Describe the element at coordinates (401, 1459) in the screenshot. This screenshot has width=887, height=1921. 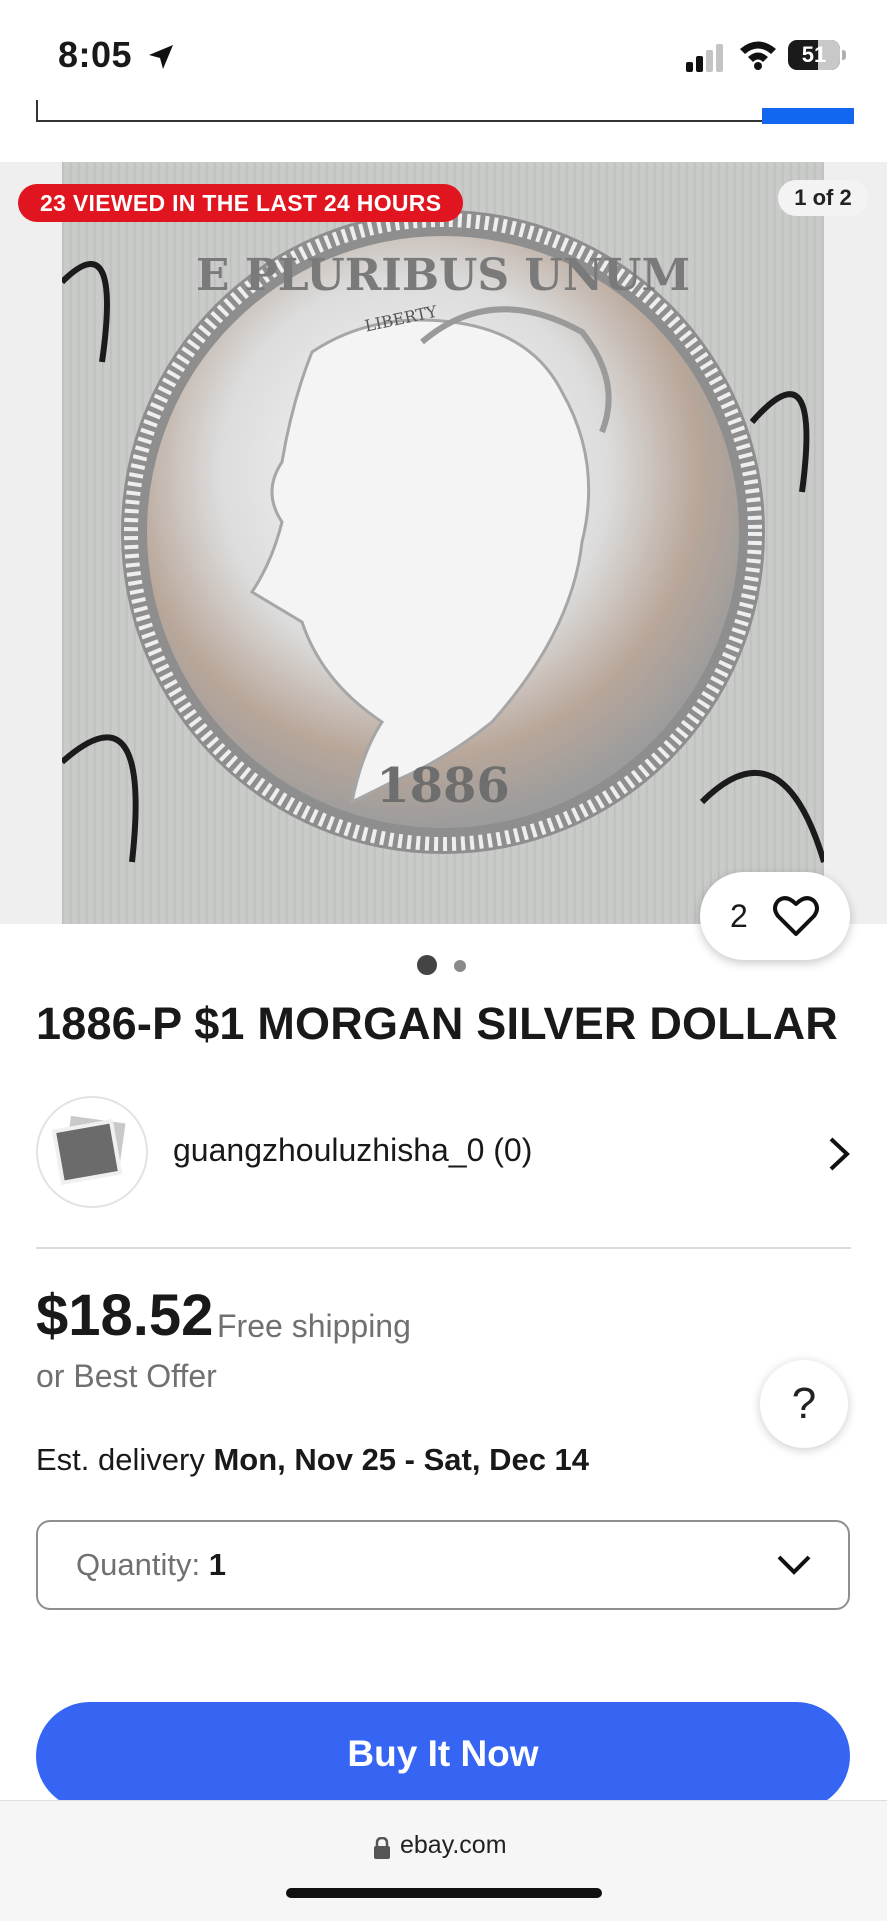
I see `delivery-dates: Mon, Nov 25 - Sat, Dec 14` at that location.